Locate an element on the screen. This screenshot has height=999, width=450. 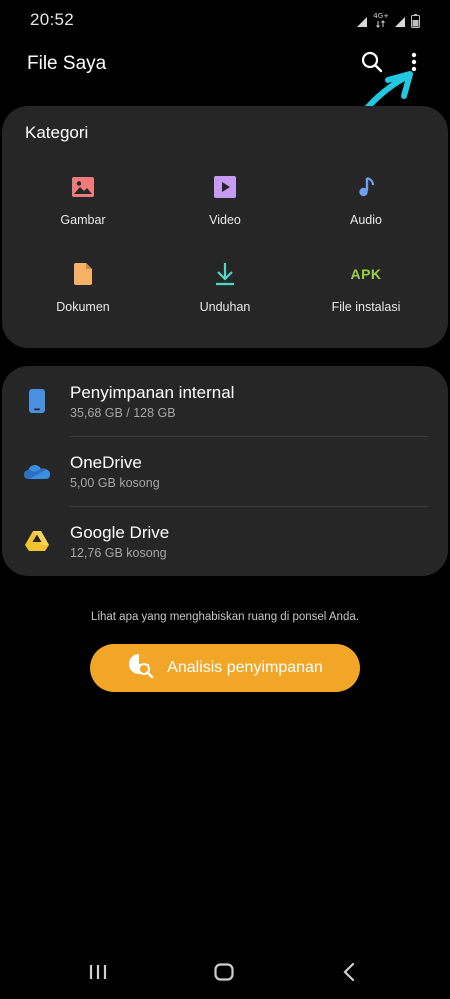
storage-item-internal: Penyimpanan internal 35,68 GB / 128 GB is located at coordinates (225, 401).